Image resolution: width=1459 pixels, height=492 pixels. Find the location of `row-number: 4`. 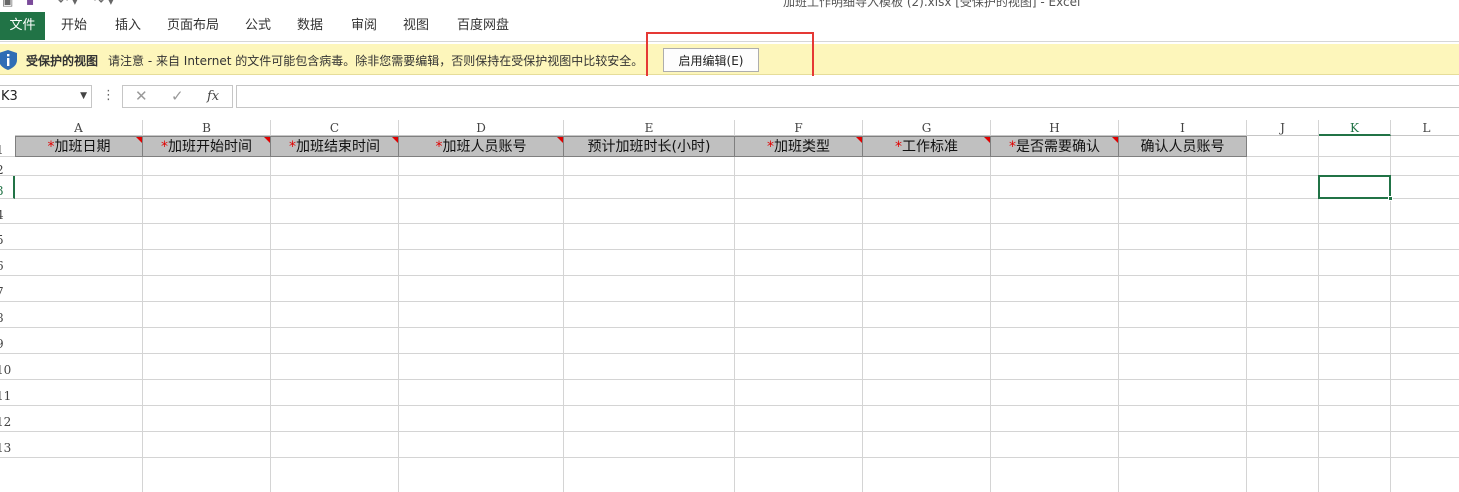

row-number: 4 is located at coordinates (2, 215).